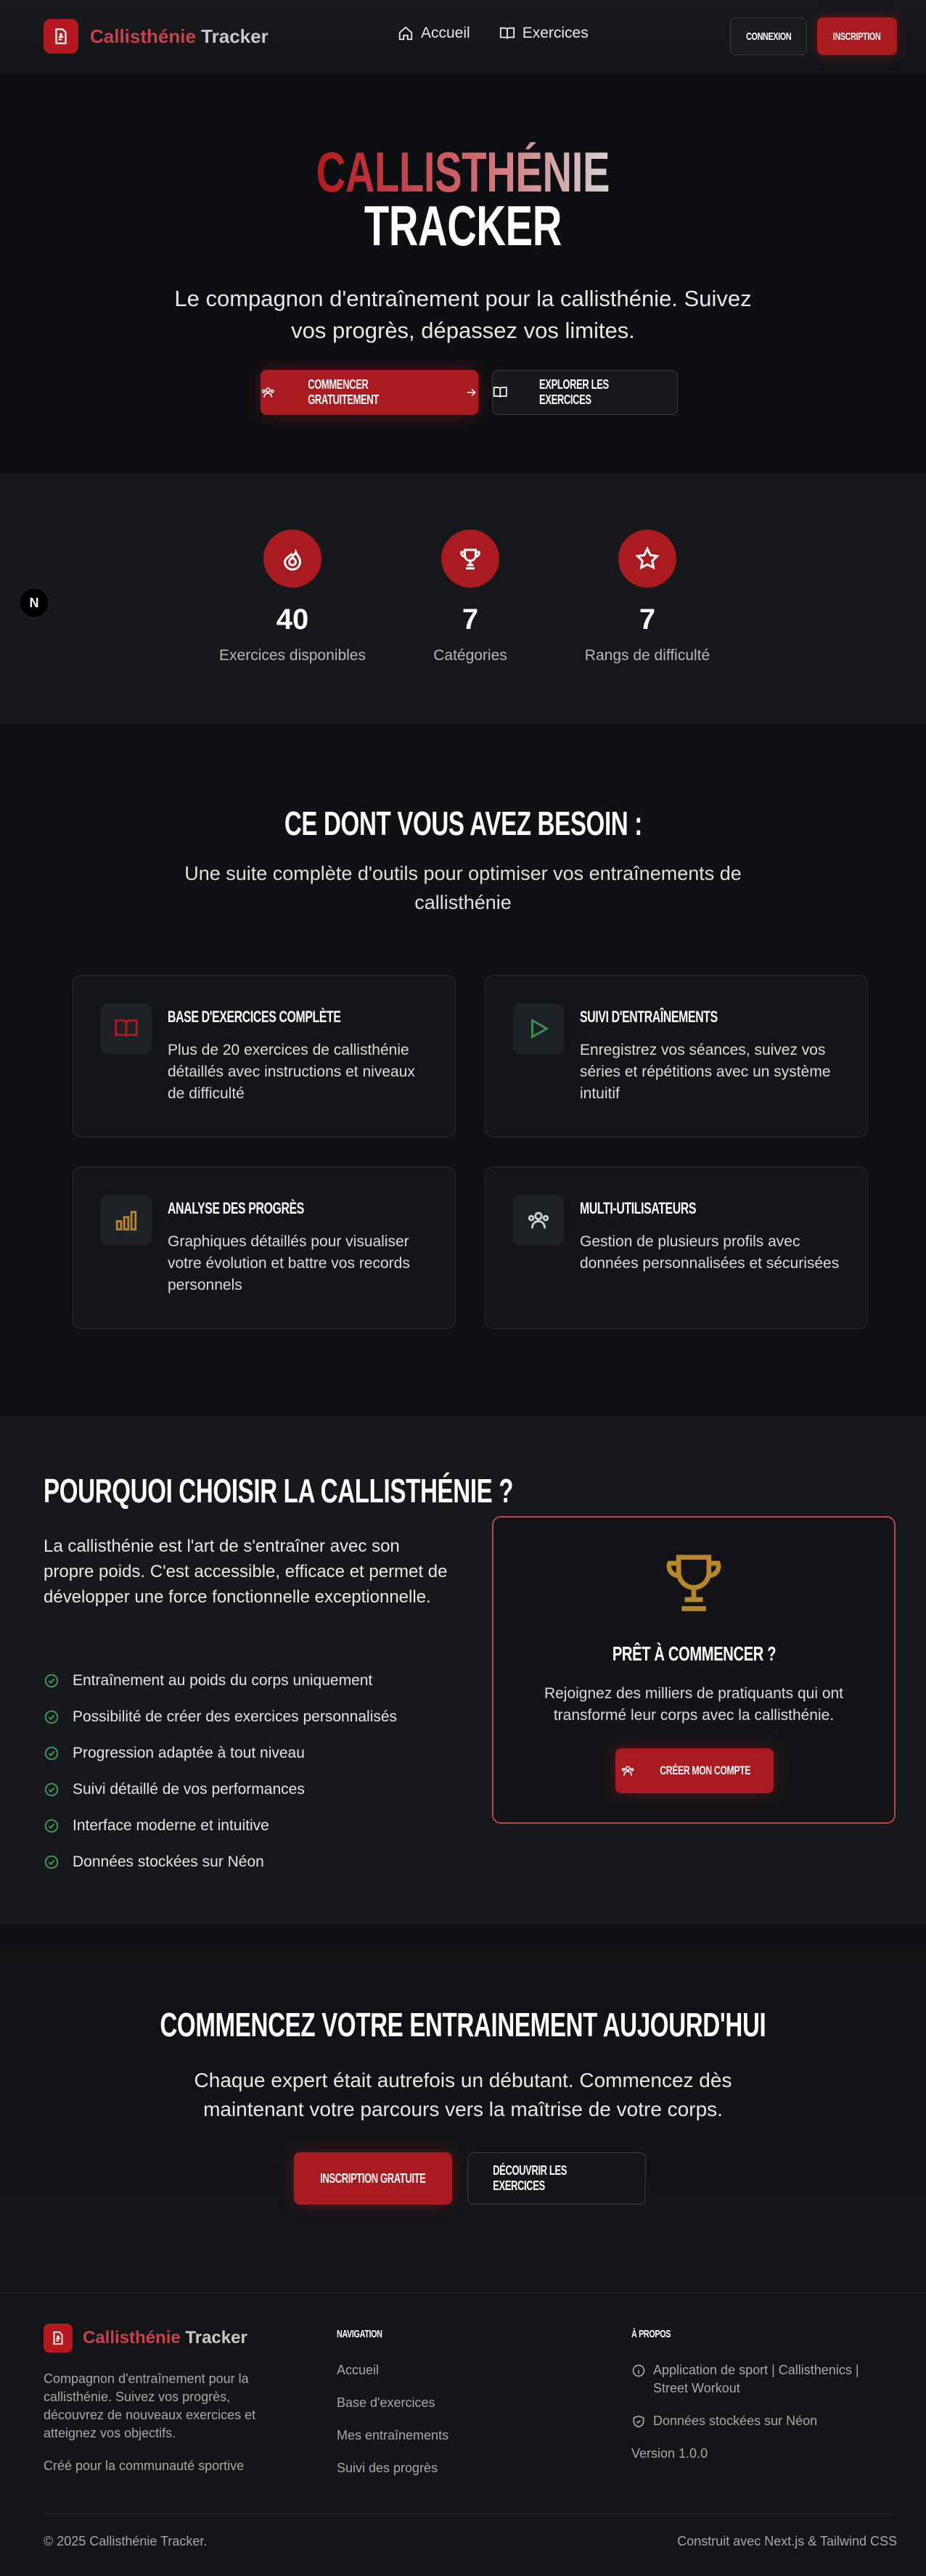 Image resolution: width=926 pixels, height=2576 pixels. What do you see at coordinates (292, 559) in the screenshot?
I see `flame-icon` at bounding box center [292, 559].